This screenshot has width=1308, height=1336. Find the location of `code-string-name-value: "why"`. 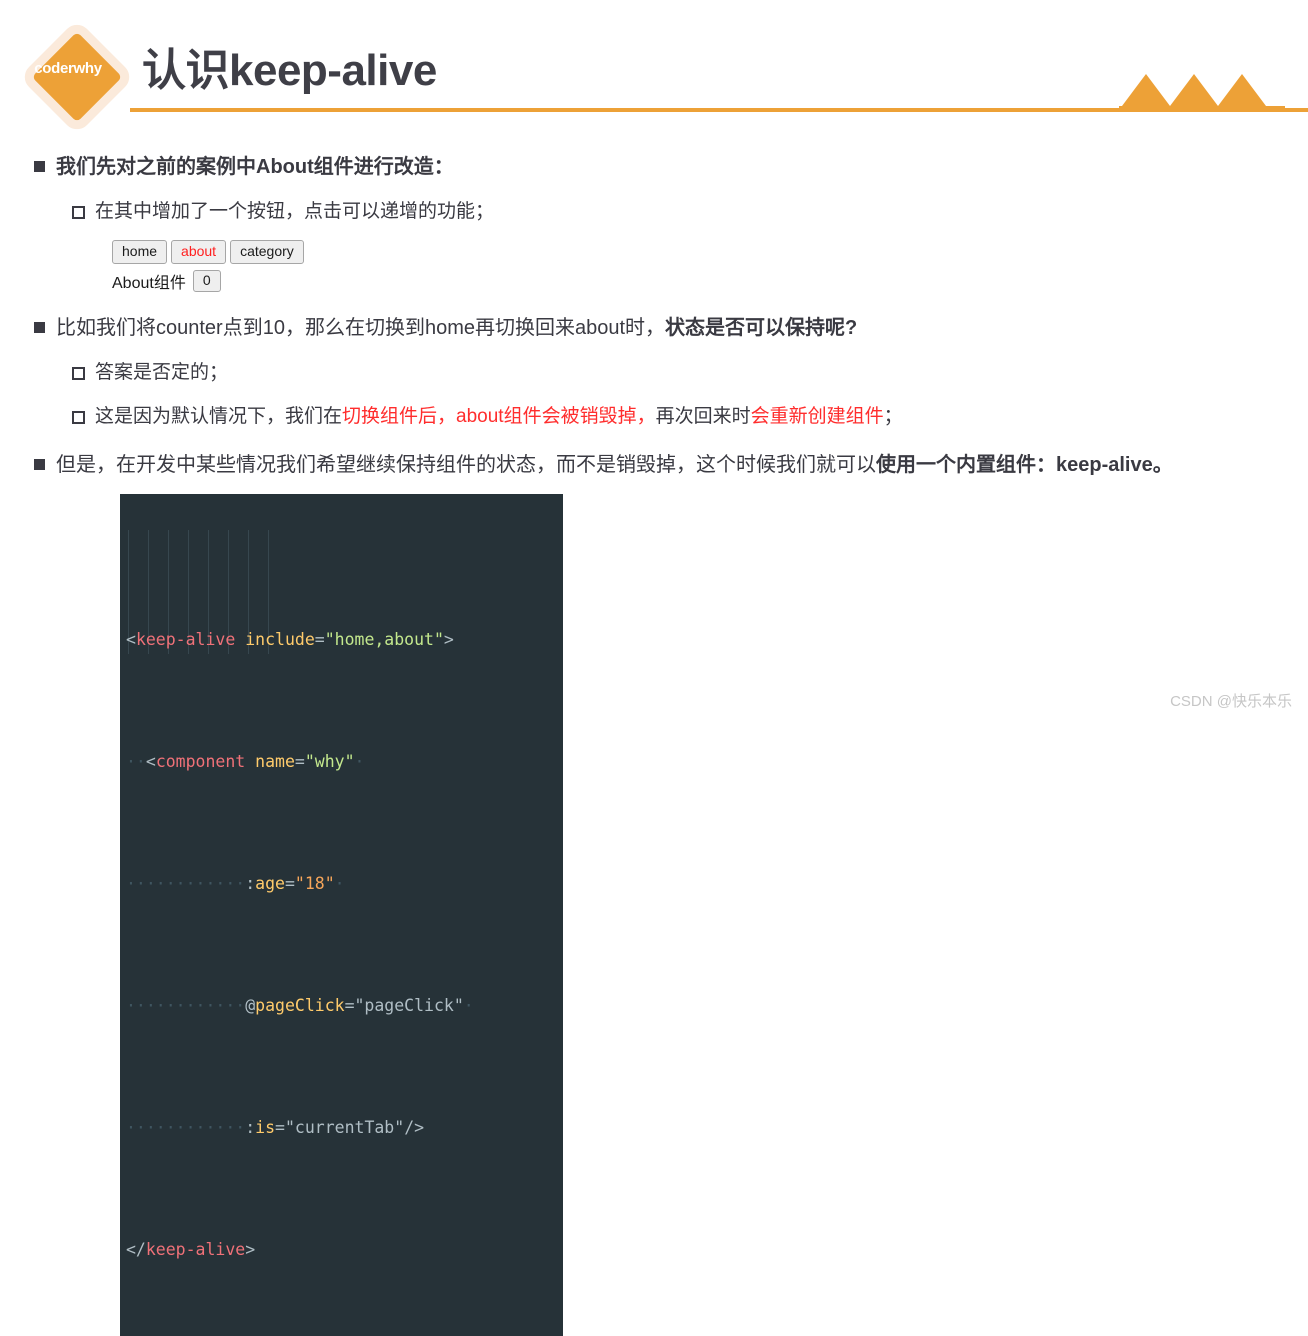

code-string-name-value: "why" is located at coordinates (329, 761).